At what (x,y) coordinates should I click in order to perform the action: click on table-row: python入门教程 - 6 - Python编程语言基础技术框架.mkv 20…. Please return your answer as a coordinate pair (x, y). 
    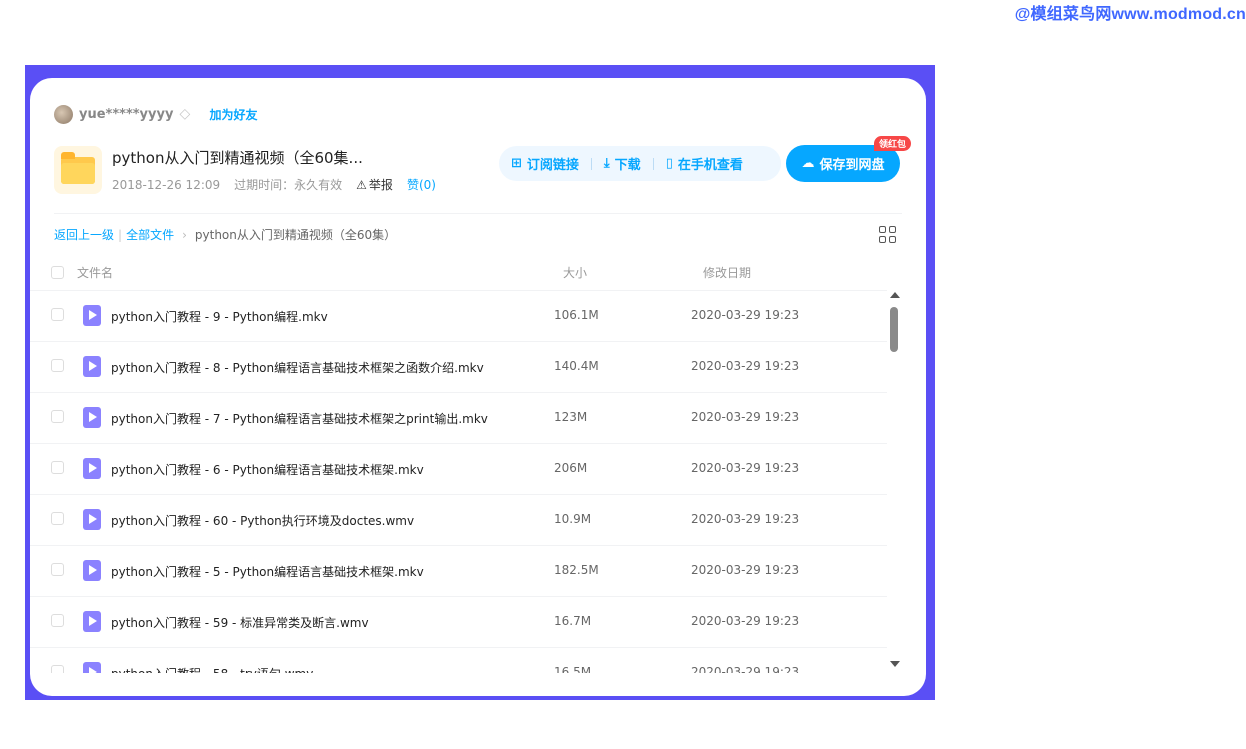
    Looking at the image, I should click on (458, 468).